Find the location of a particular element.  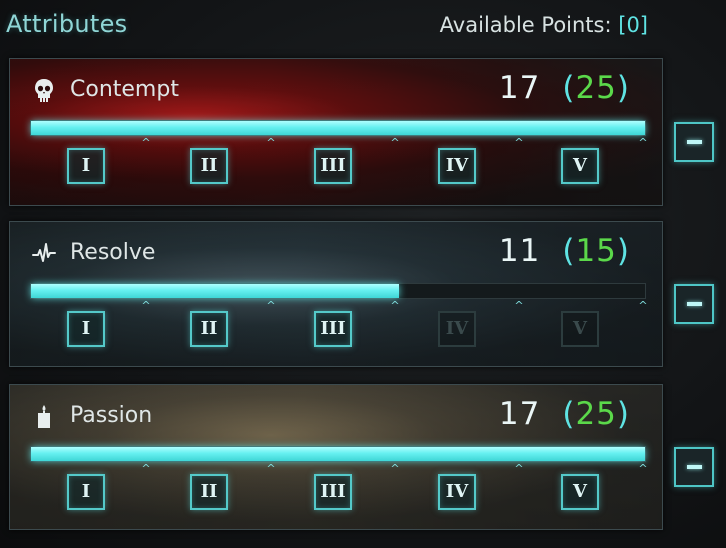

available-points-label: Available Points: is located at coordinates (525, 25).